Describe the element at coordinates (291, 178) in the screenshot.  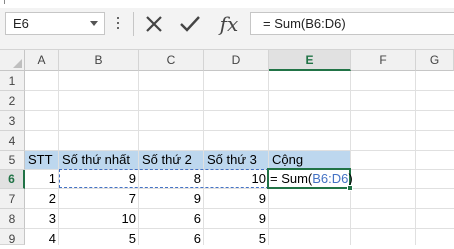
I see `formula-prefix: = Sum(` at that location.